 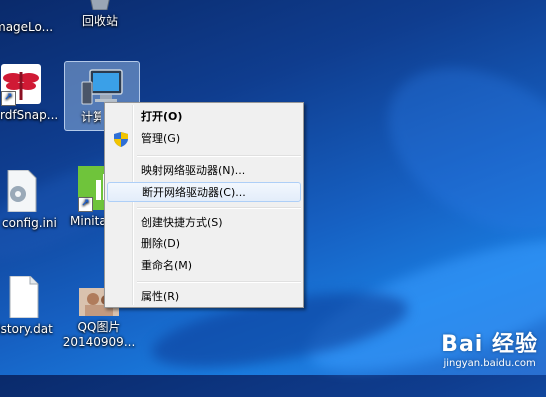 I want to click on desktop-icon-label: 计算机, so click(x=91, y=117).